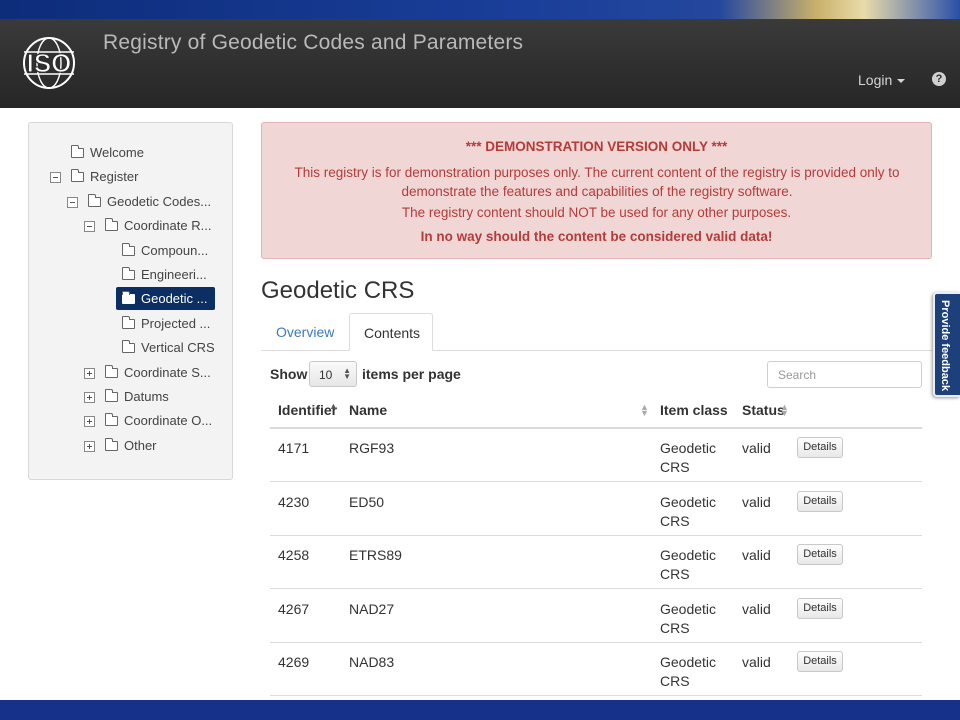 This screenshot has width=960, height=720. I want to click on col-header-status: Status, so click(763, 410).